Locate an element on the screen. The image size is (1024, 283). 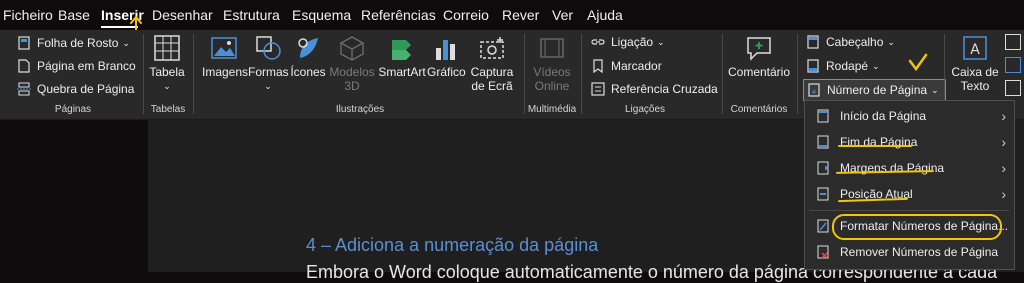
comment-icon is located at coordinates (759, 49).